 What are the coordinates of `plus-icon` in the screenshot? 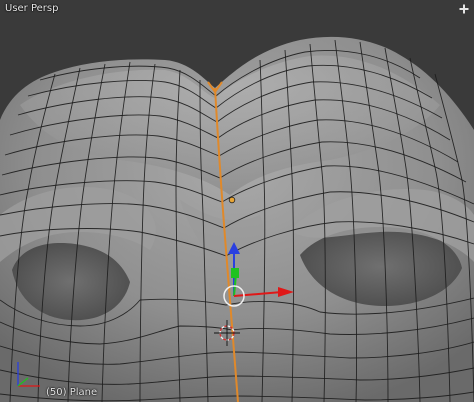 It's located at (464, 9).